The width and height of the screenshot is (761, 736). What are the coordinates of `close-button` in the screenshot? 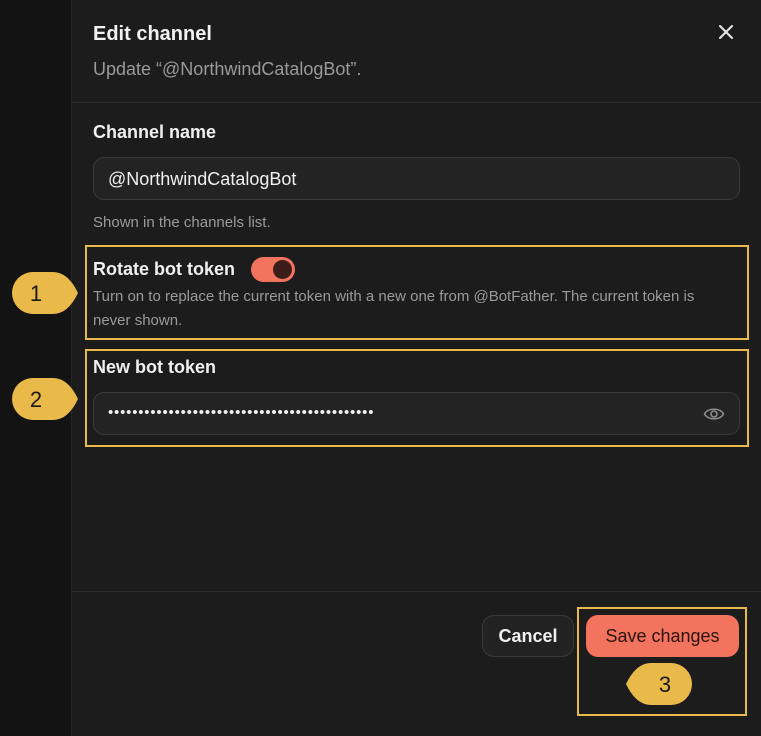 It's located at (726, 32).